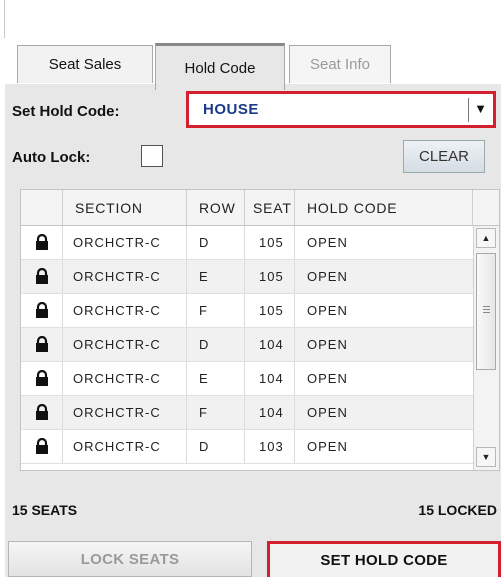 The image size is (501, 577). I want to click on hold-code-dropdown: HOUSE ▼, so click(341, 109).